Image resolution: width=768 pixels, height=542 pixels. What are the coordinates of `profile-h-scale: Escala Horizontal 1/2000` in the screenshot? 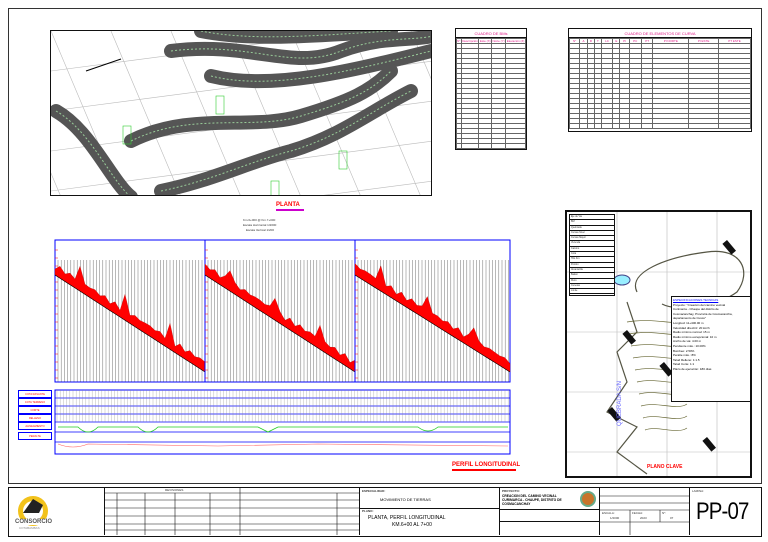 It's located at (260, 225).